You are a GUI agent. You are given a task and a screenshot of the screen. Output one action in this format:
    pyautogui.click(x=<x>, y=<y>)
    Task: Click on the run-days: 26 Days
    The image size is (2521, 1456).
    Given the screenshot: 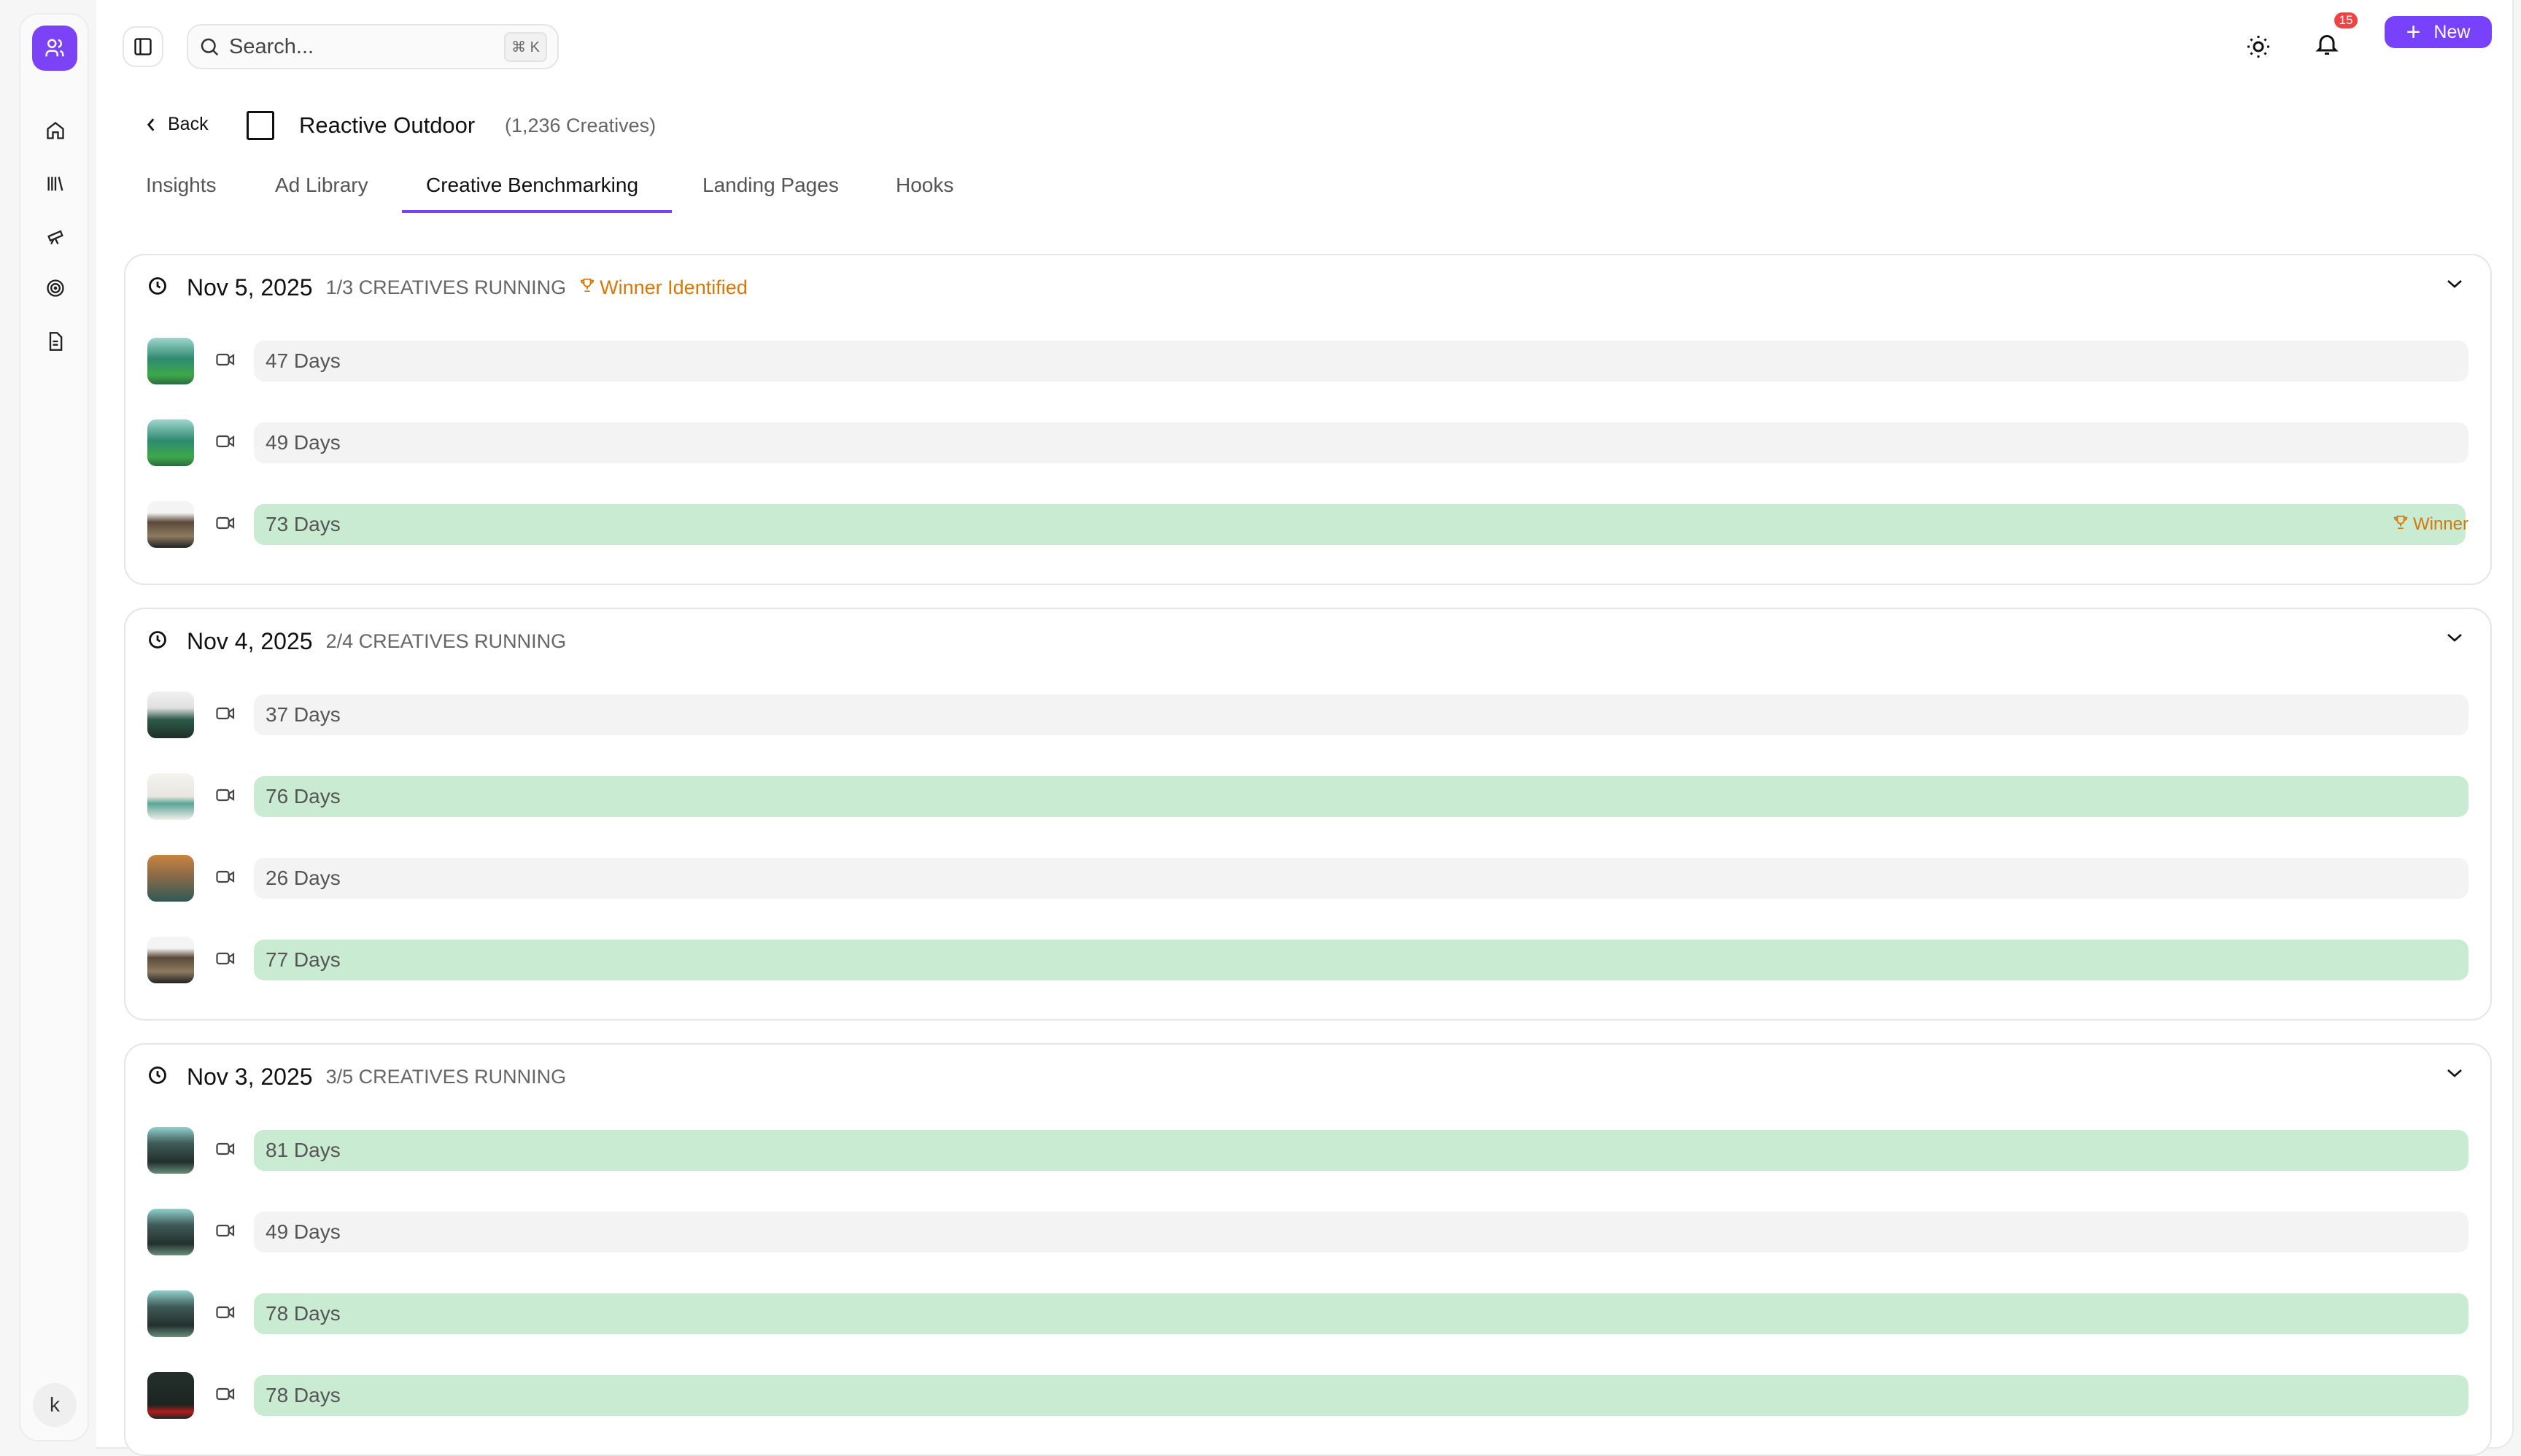 What is the action you would take?
    pyautogui.click(x=303, y=878)
    